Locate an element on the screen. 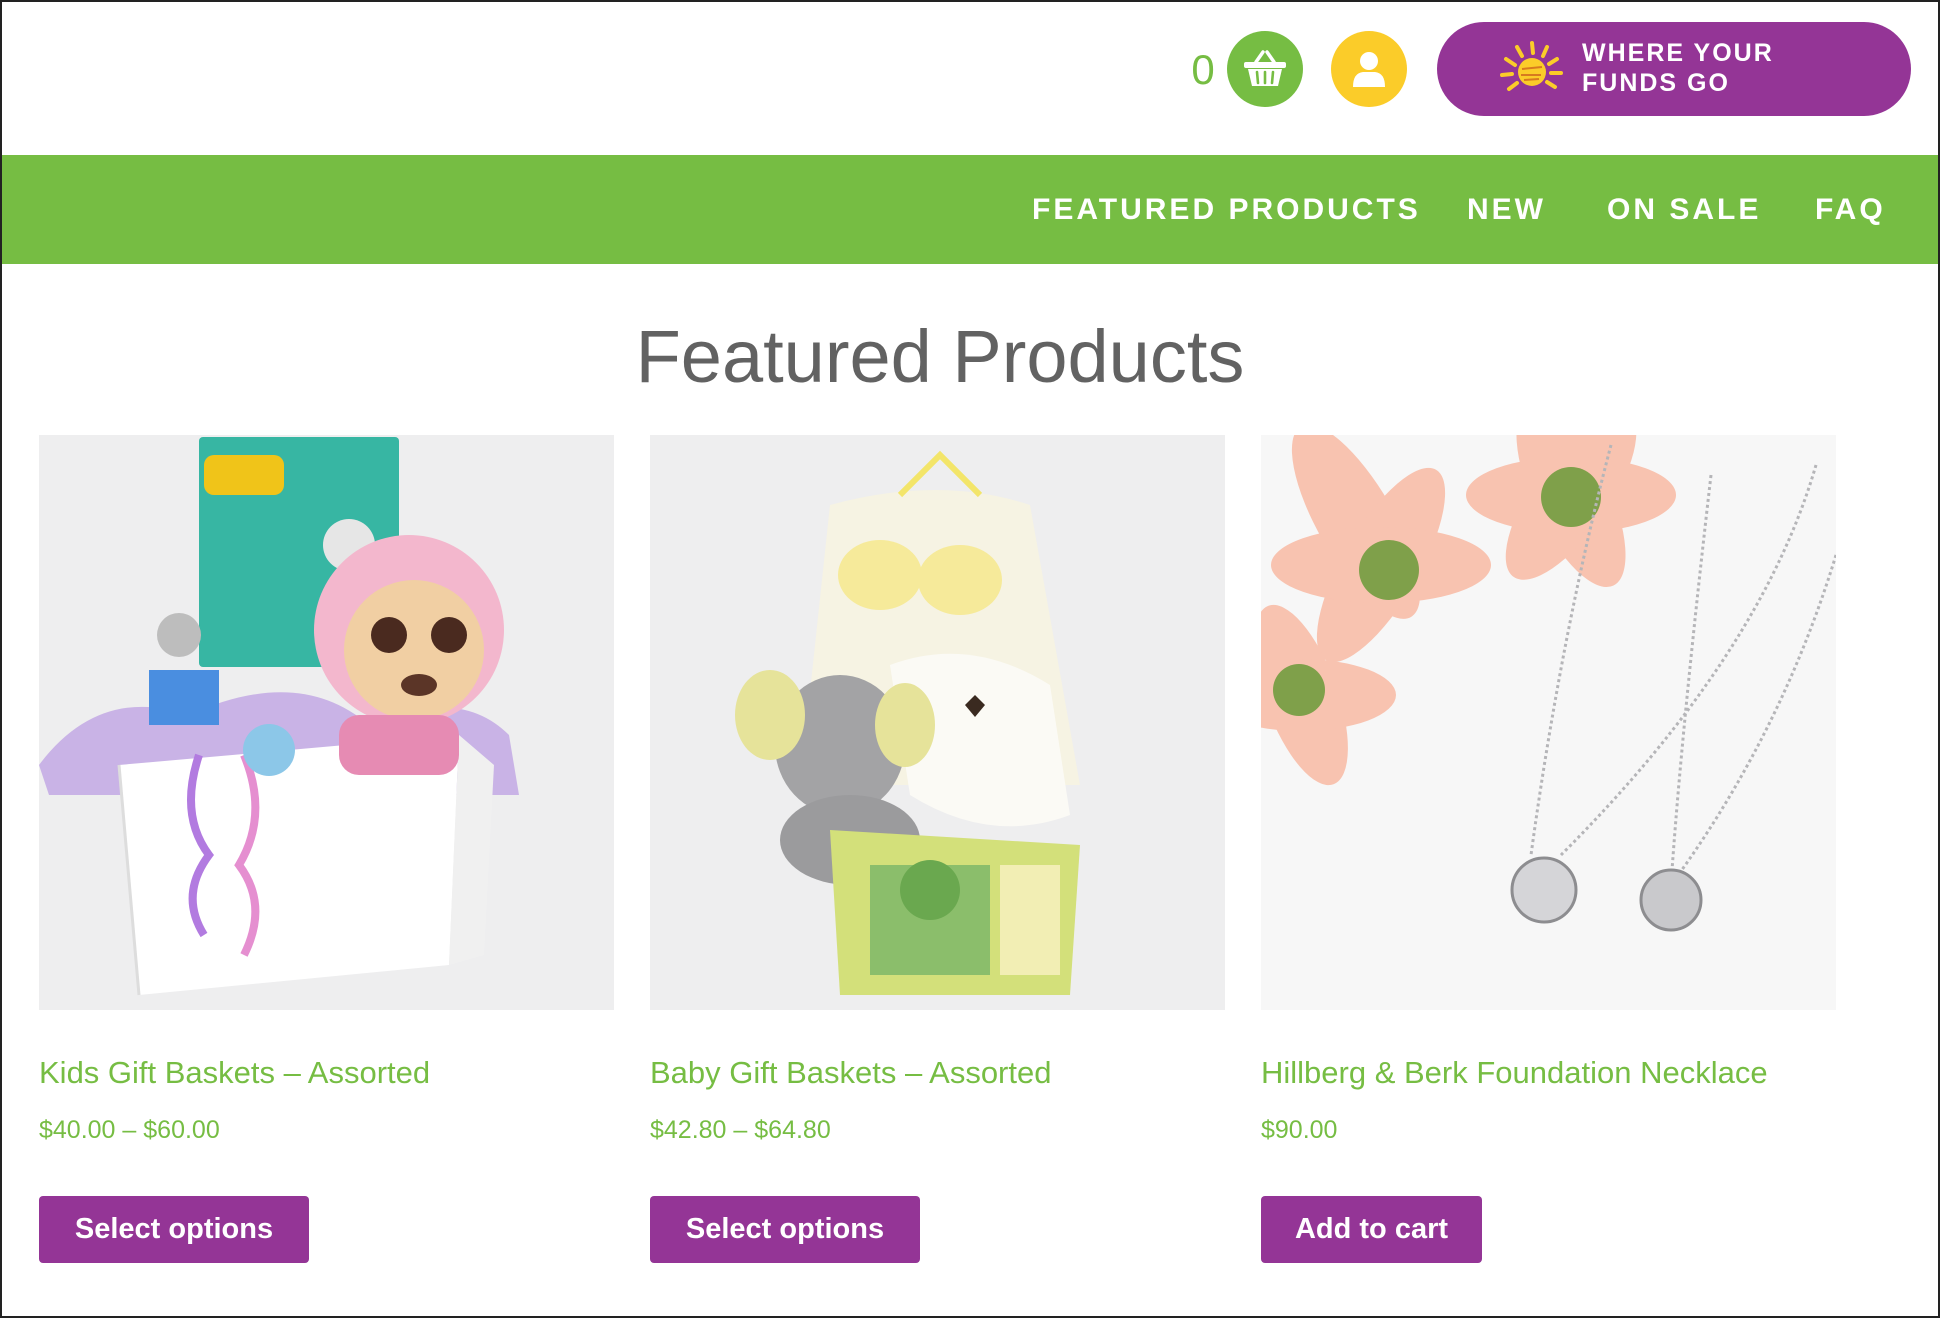 The height and width of the screenshot is (1318, 1940). select-options-button-kids: Select options is located at coordinates (174, 1229).